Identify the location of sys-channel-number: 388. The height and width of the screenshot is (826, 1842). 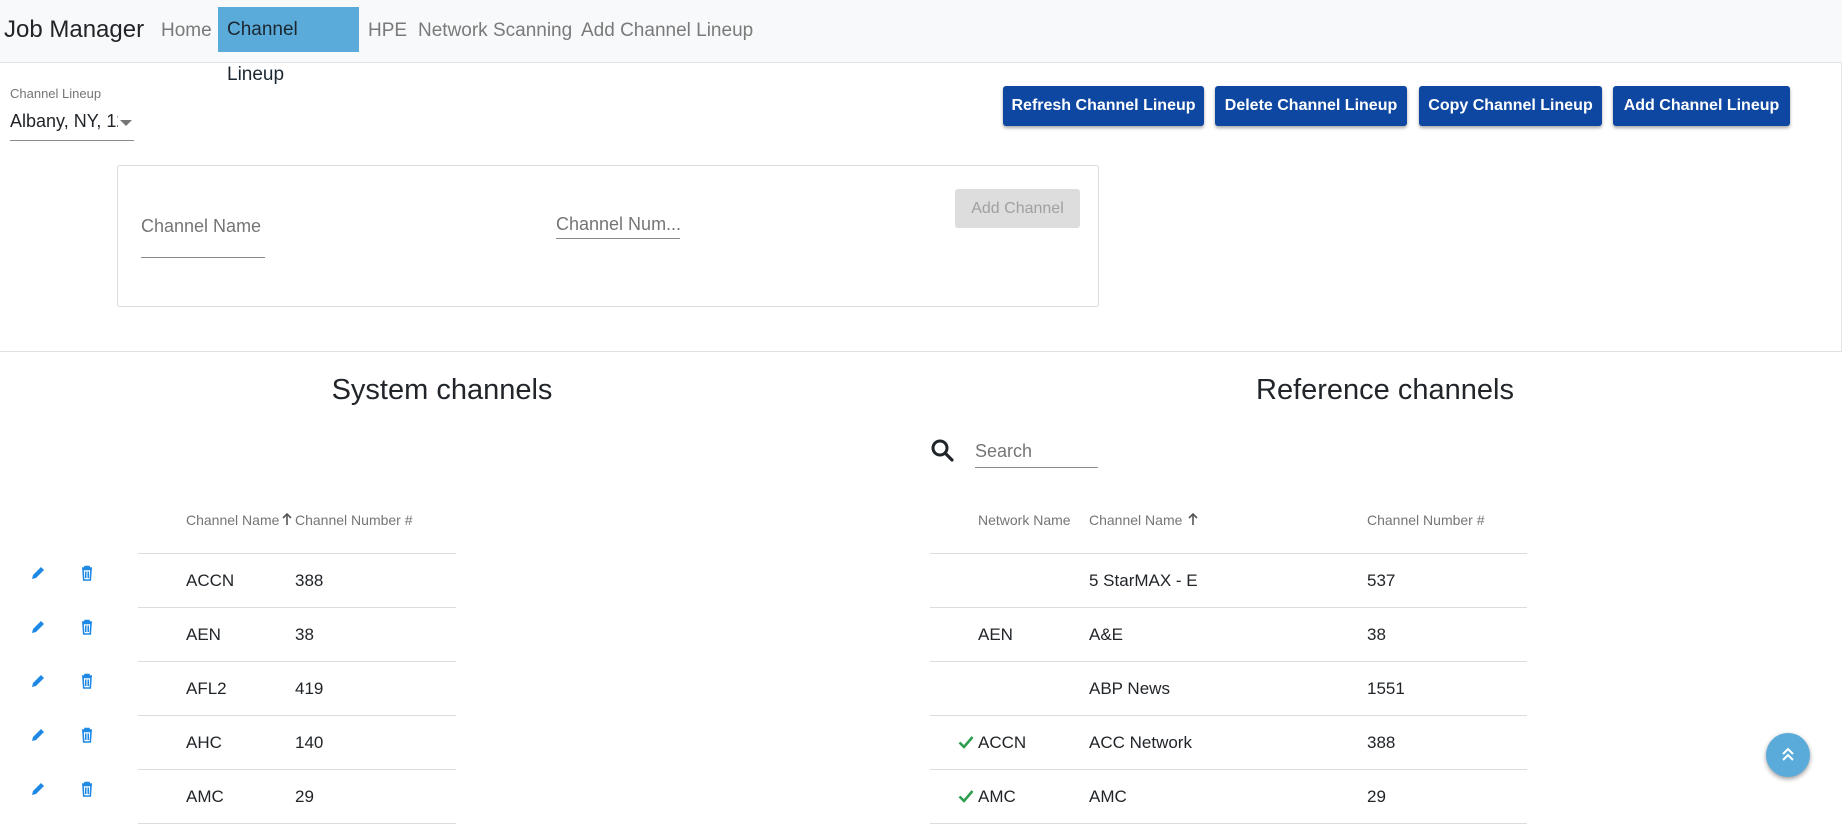
(309, 580).